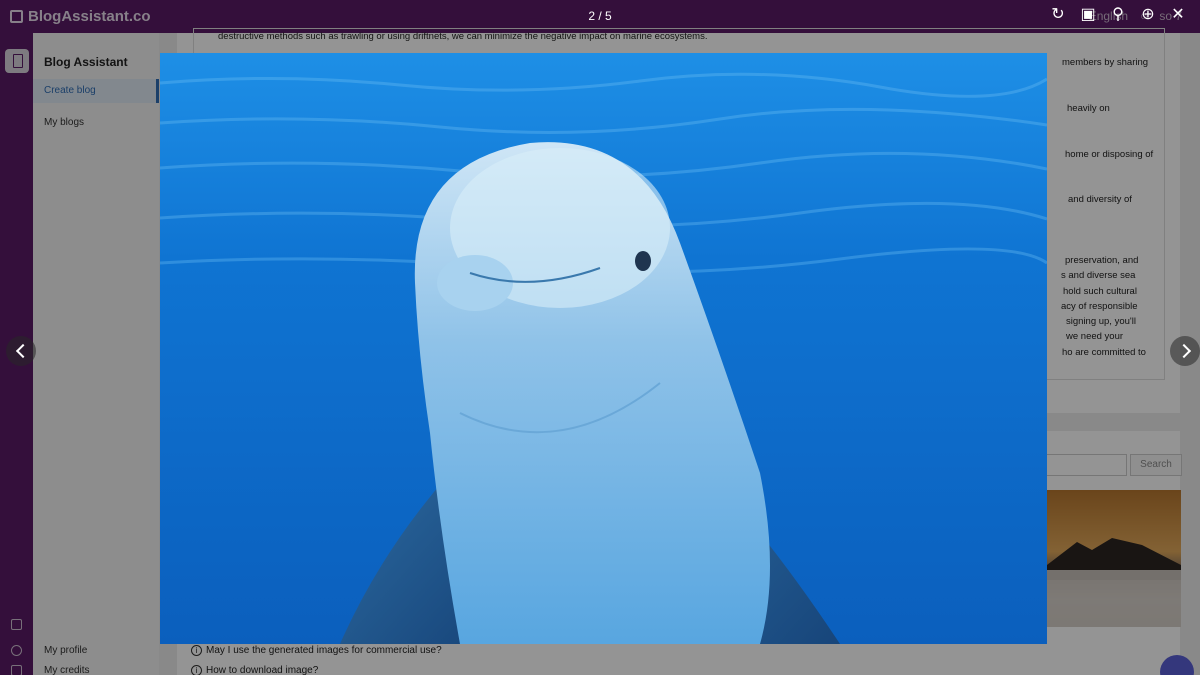  What do you see at coordinates (1148, 15) in the screenshot?
I see `zoom-in-icon: ⊕` at bounding box center [1148, 15].